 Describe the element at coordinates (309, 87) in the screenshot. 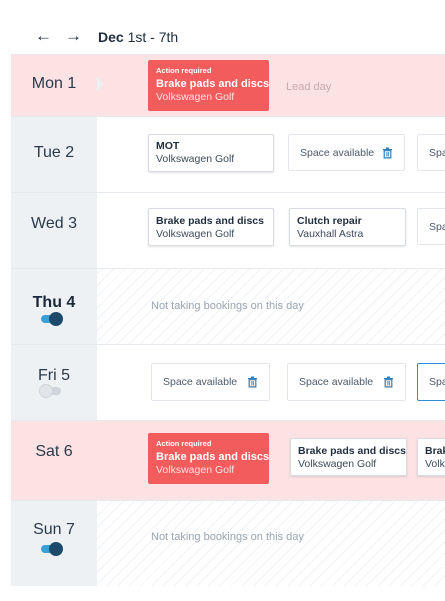

I see `lead-day-label: Lead day` at that location.